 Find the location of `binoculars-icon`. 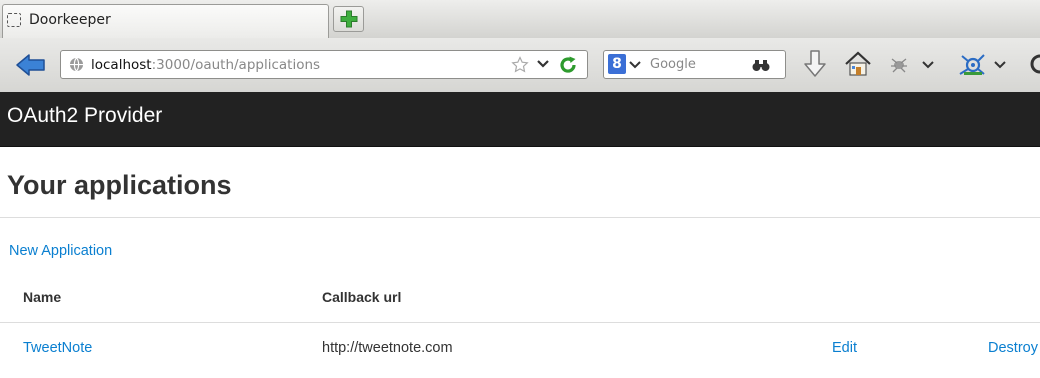

binoculars-icon is located at coordinates (761, 65).